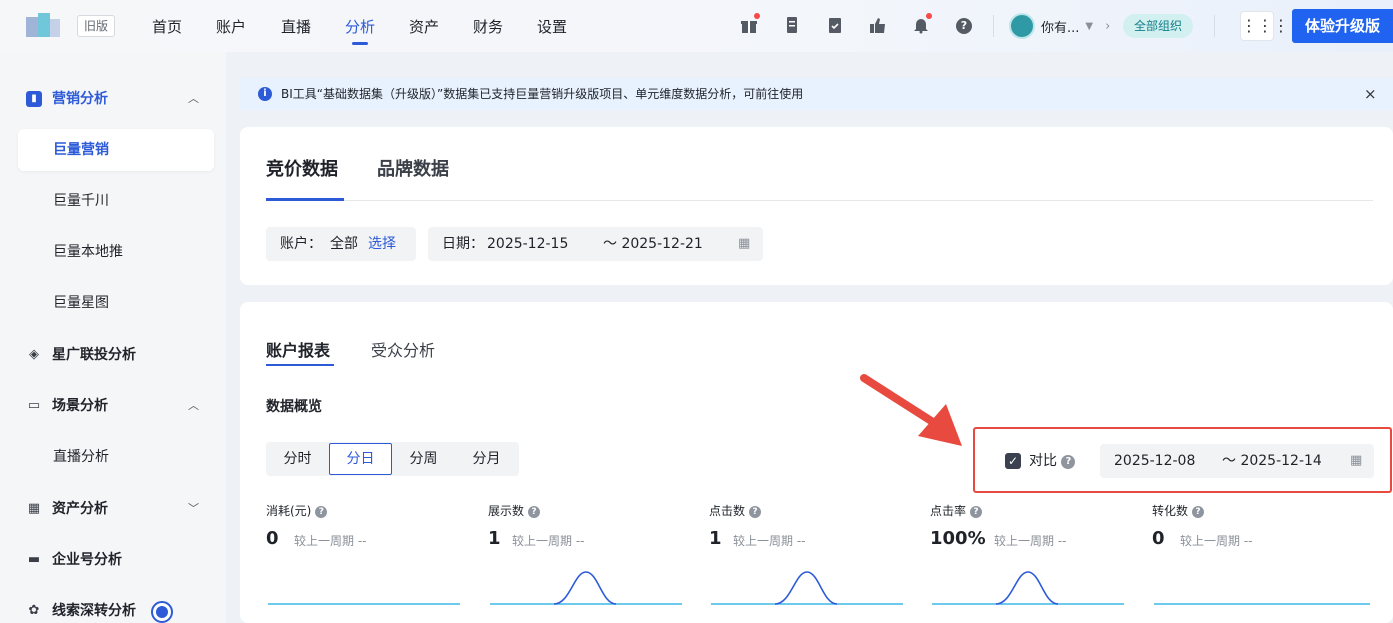 Image resolution: width=1393 pixels, height=623 pixels. What do you see at coordinates (344, 244) in the screenshot?
I see `account-value: 全部` at bounding box center [344, 244].